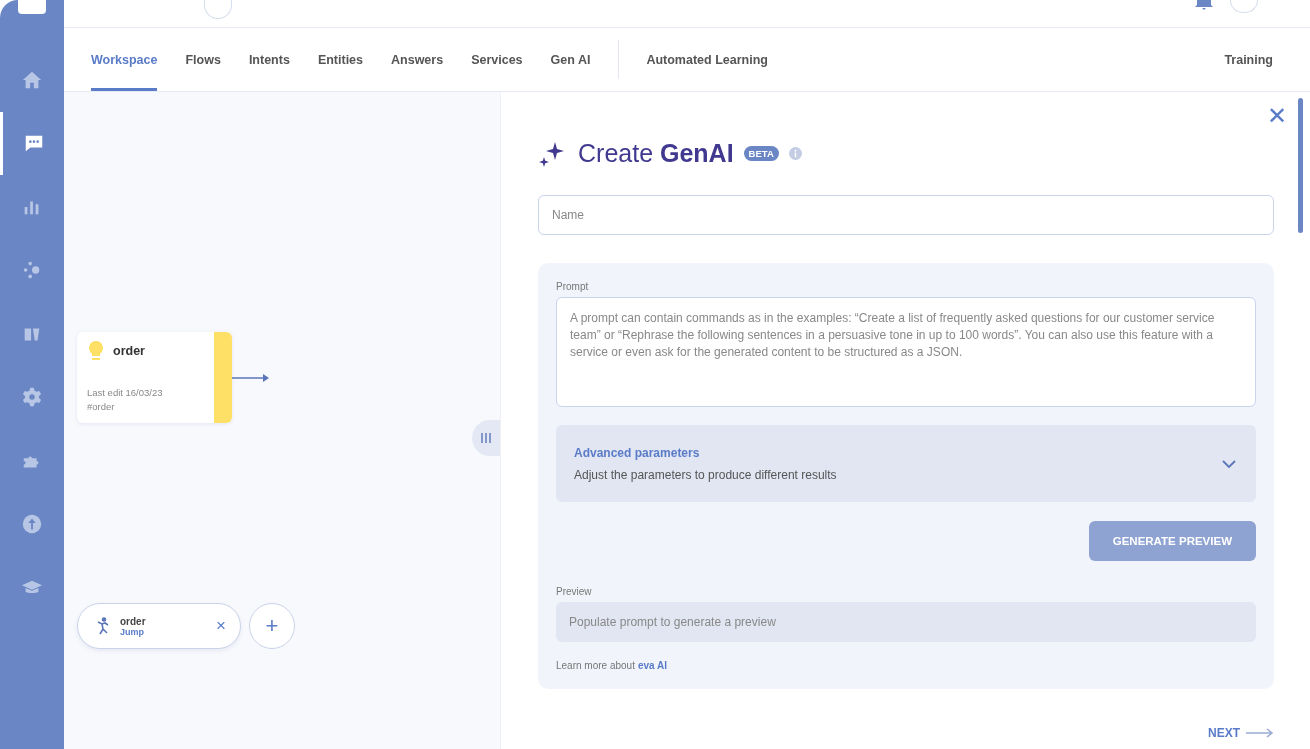  What do you see at coordinates (272, 626) in the screenshot?
I see `add-button: +` at bounding box center [272, 626].